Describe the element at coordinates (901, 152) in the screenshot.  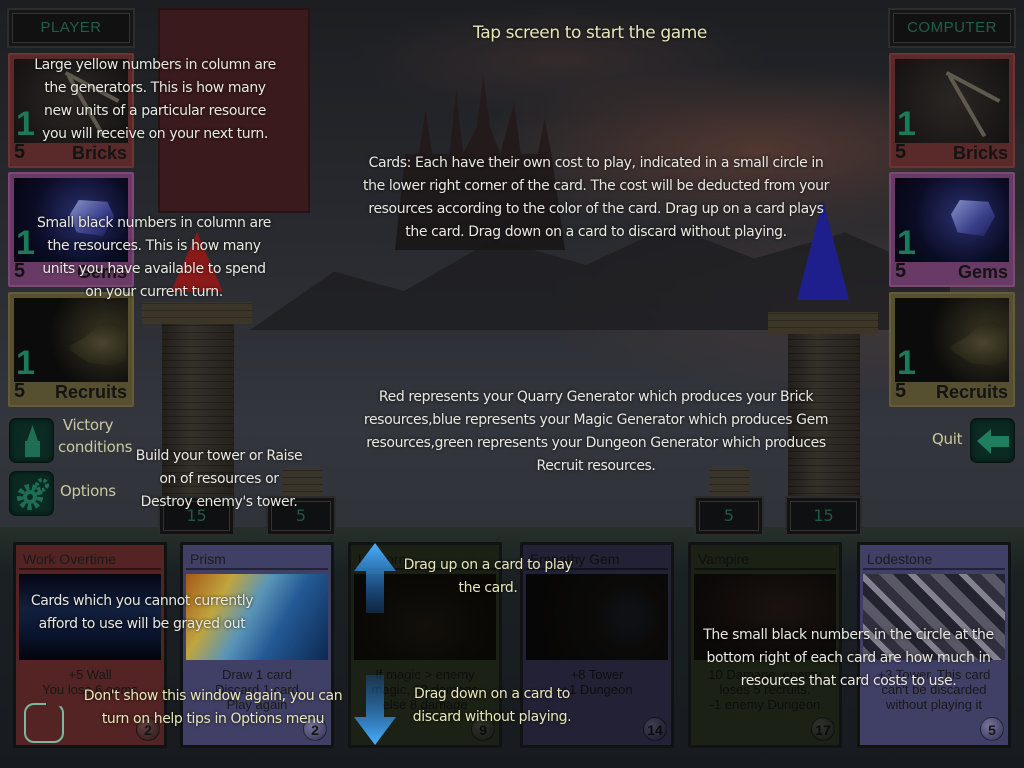
I see `computer-bricks-amount: 5` at that location.